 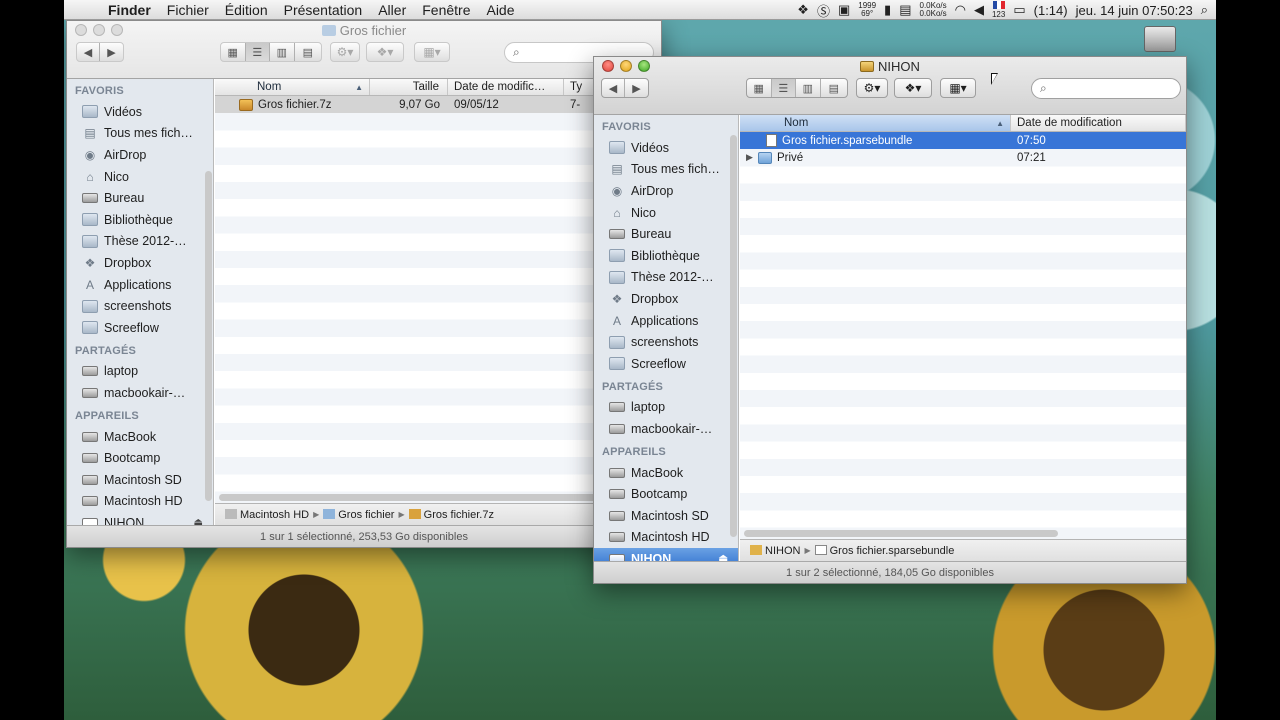 What do you see at coordinates (1160, 39) in the screenshot?
I see `desktop-disk-icon` at bounding box center [1160, 39].